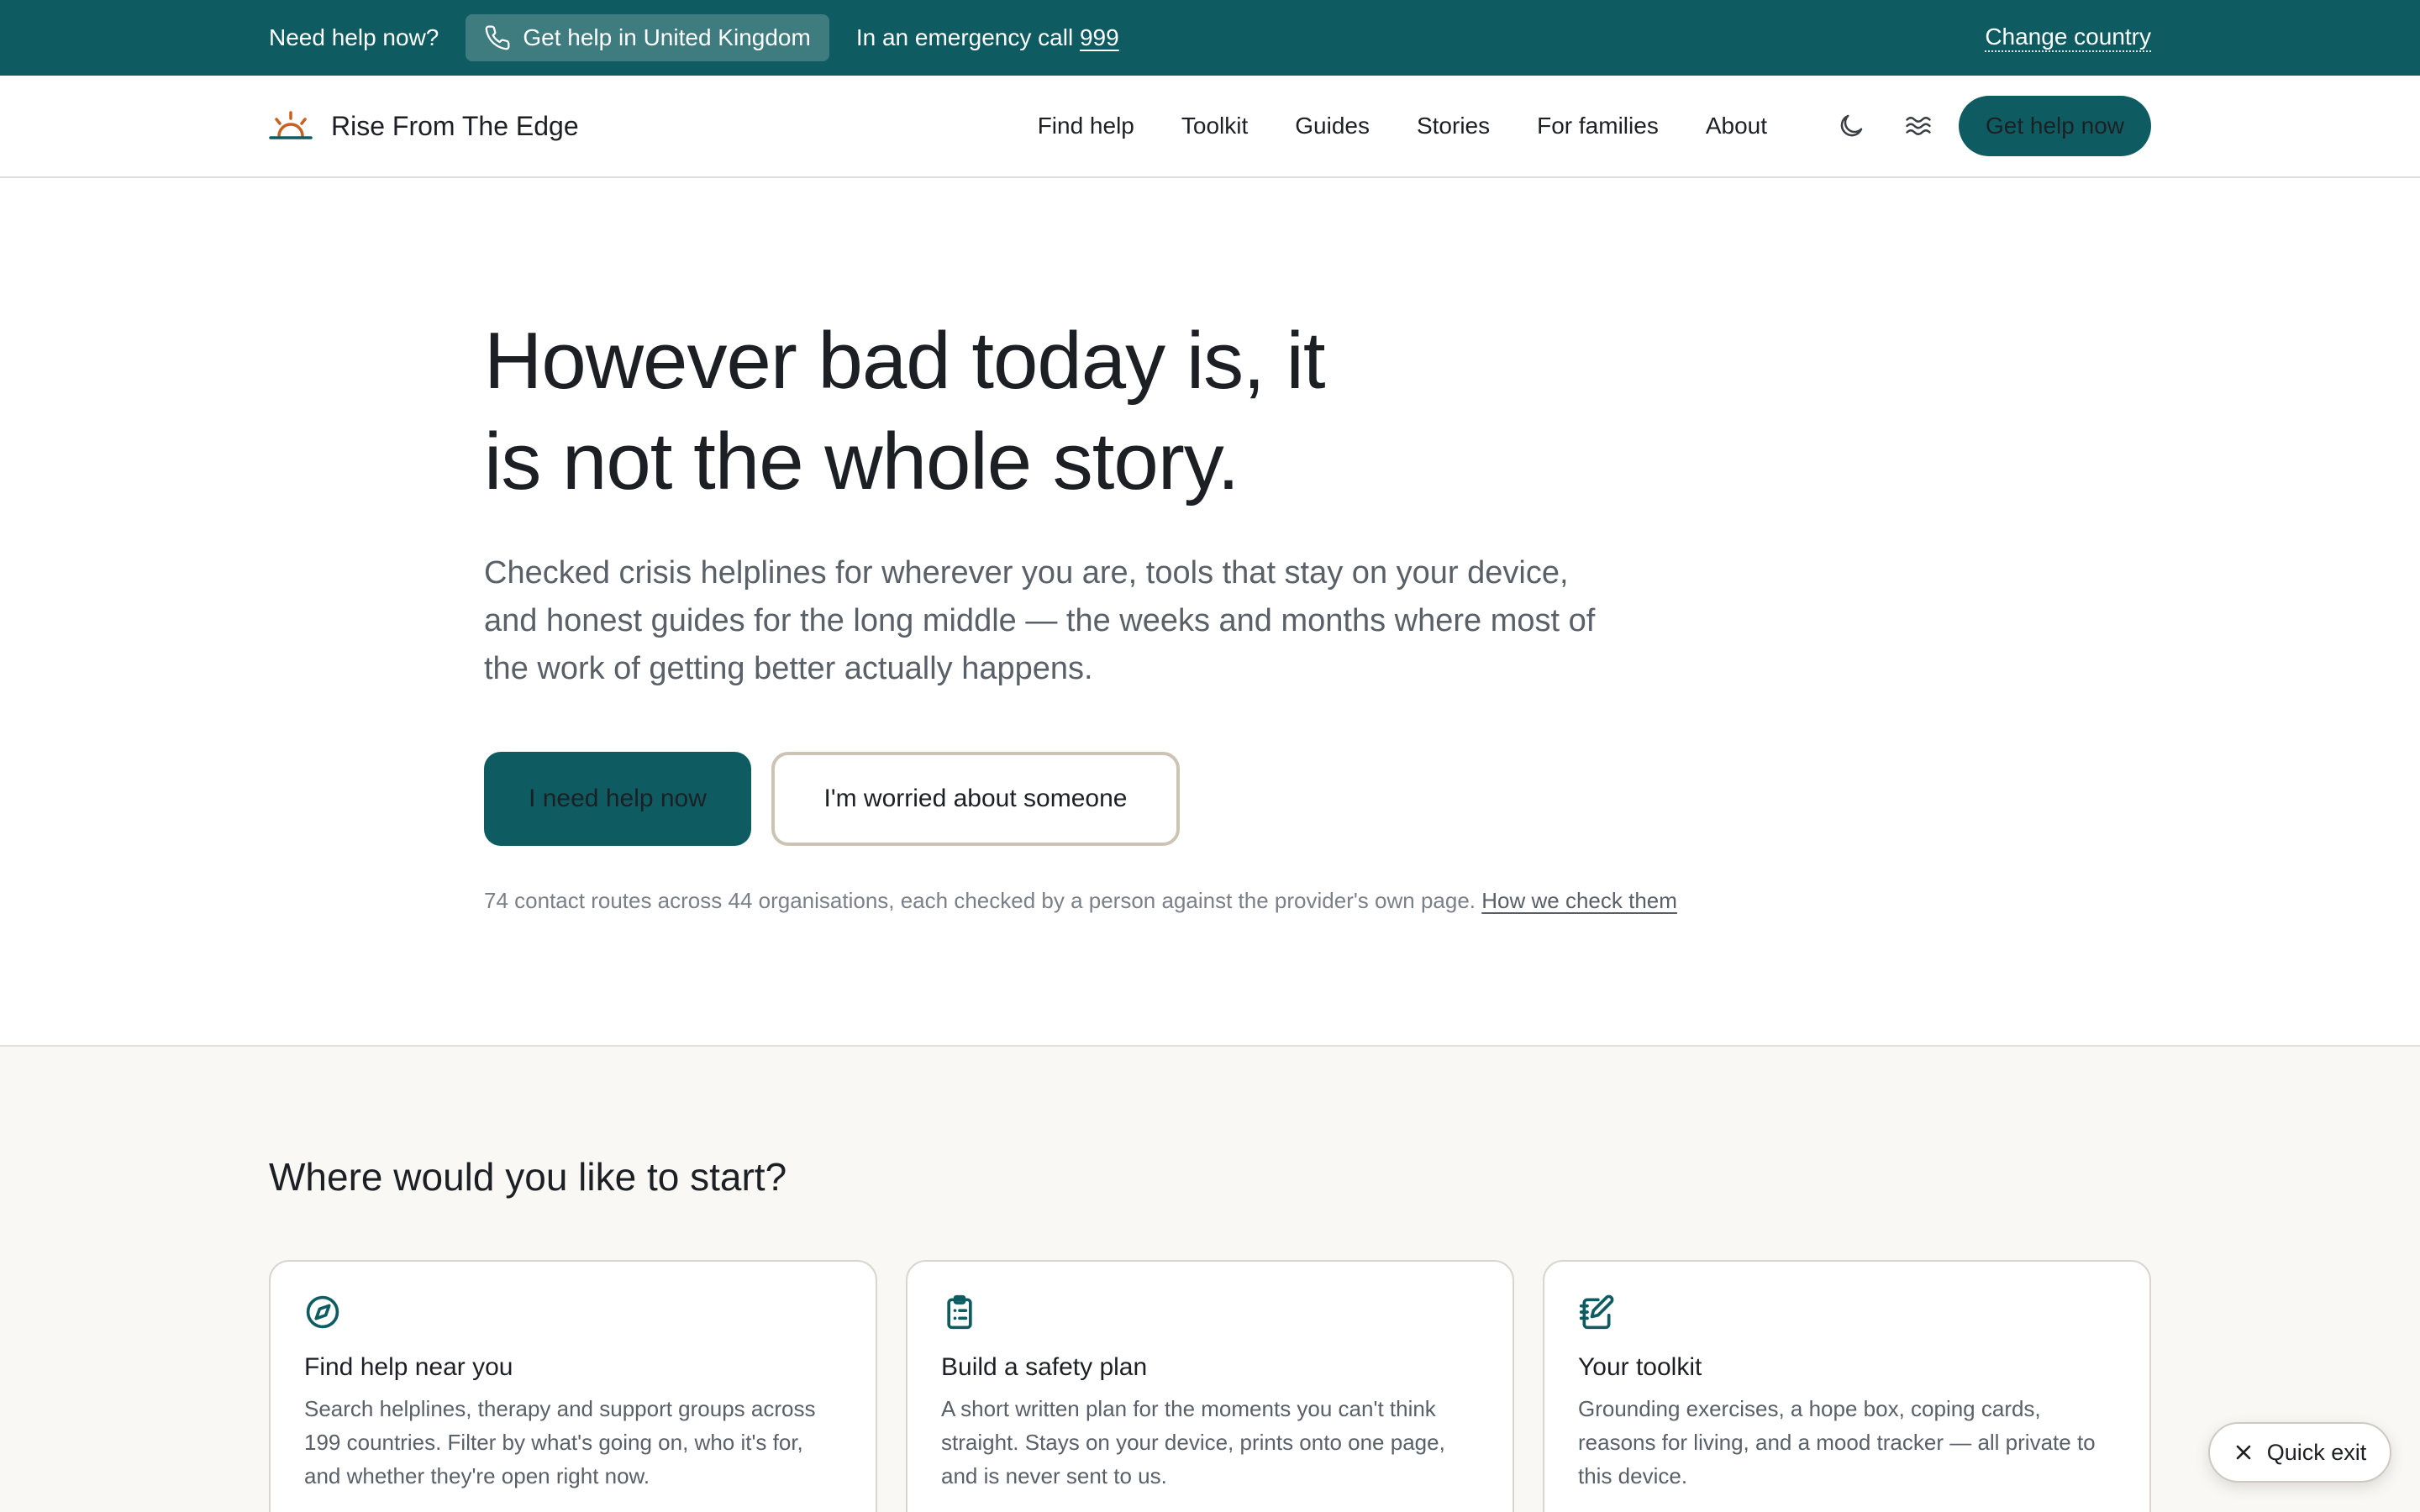  Describe the element at coordinates (455, 125) in the screenshot. I see `brand-name: Rise From The Edge` at that location.